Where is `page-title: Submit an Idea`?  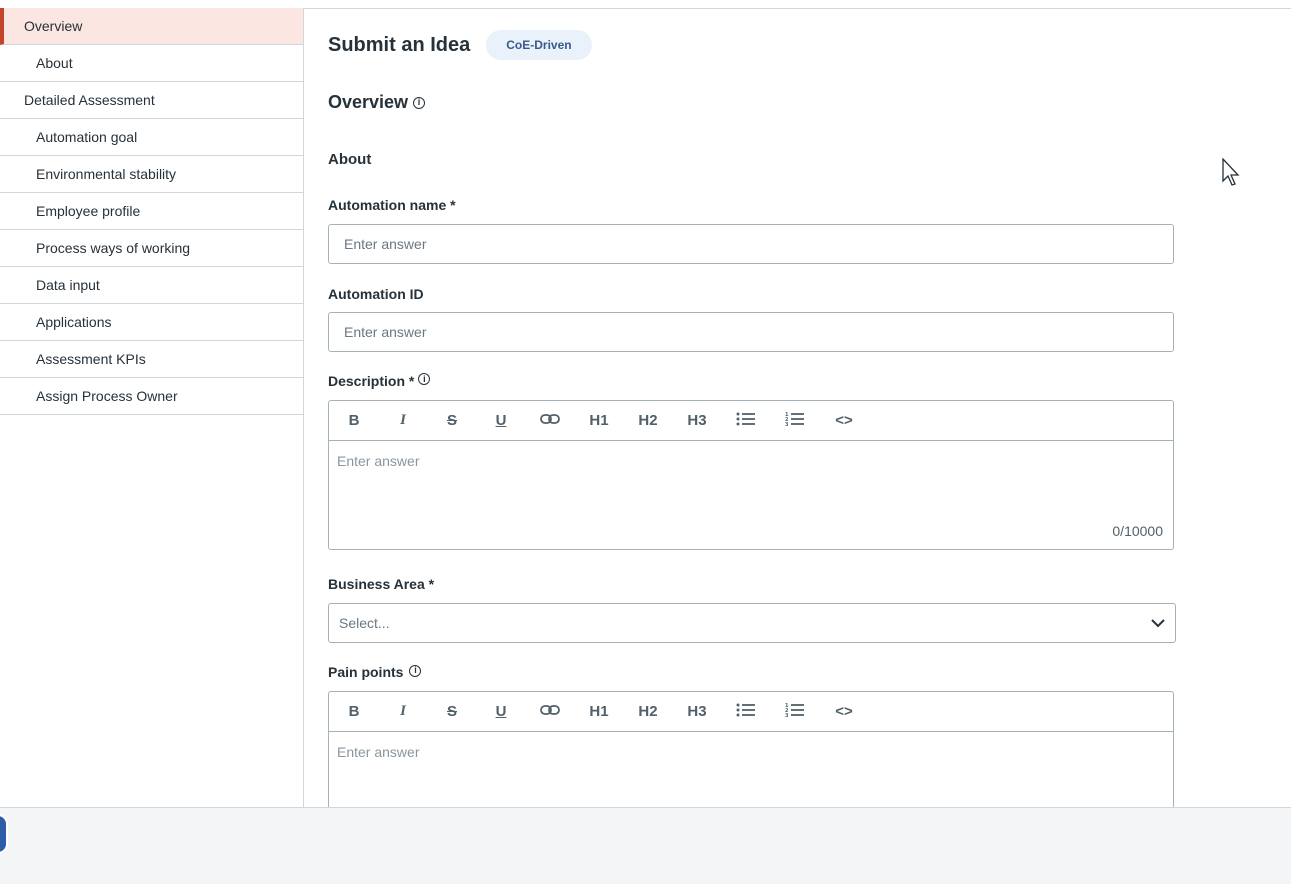
page-title: Submit an Idea is located at coordinates (399, 44).